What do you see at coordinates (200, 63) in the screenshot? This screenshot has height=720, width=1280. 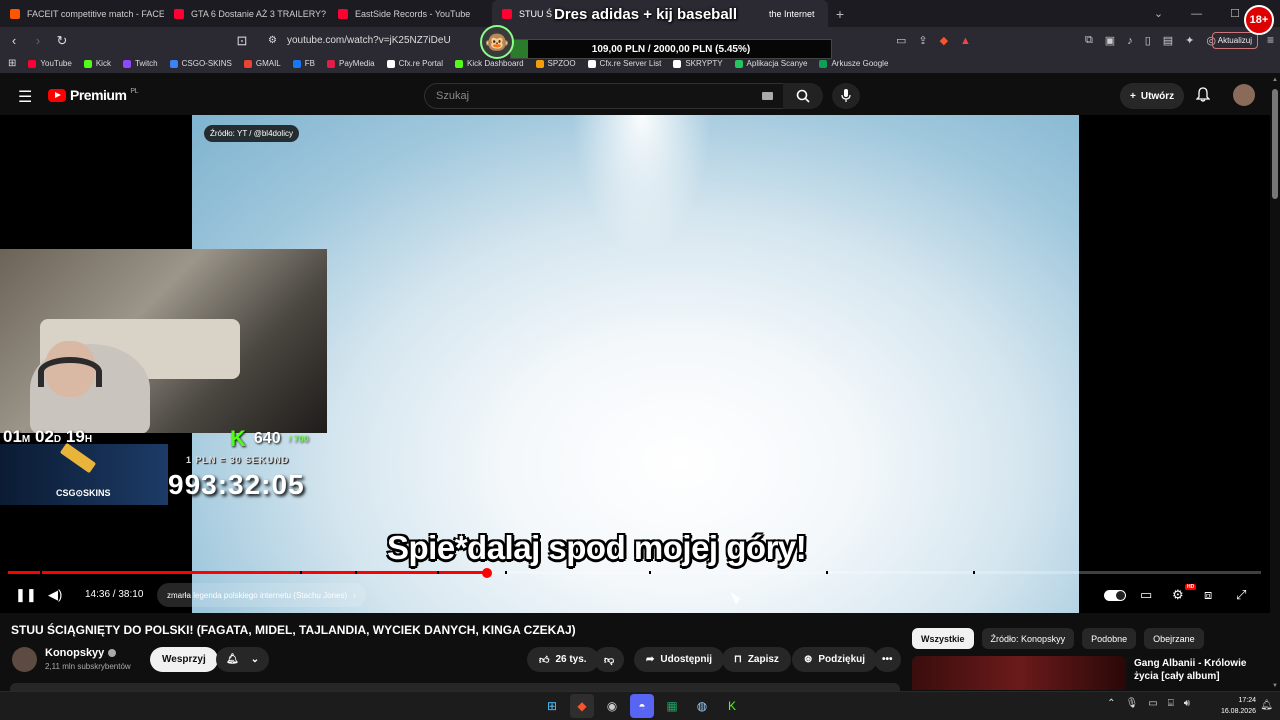 I see `bookmark-csgo-skins: CSGO-SKINS` at bounding box center [200, 63].